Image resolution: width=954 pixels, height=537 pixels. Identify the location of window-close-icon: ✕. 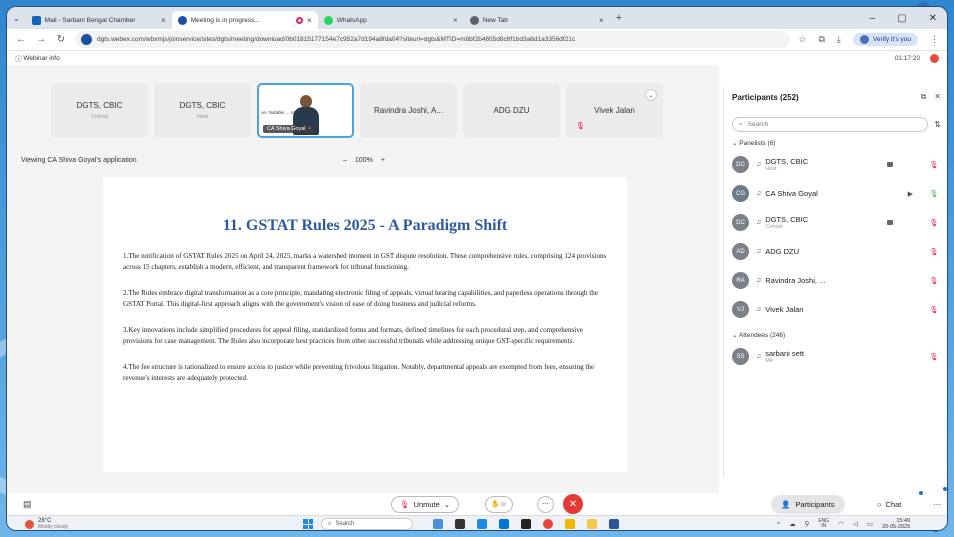
(933, 18).